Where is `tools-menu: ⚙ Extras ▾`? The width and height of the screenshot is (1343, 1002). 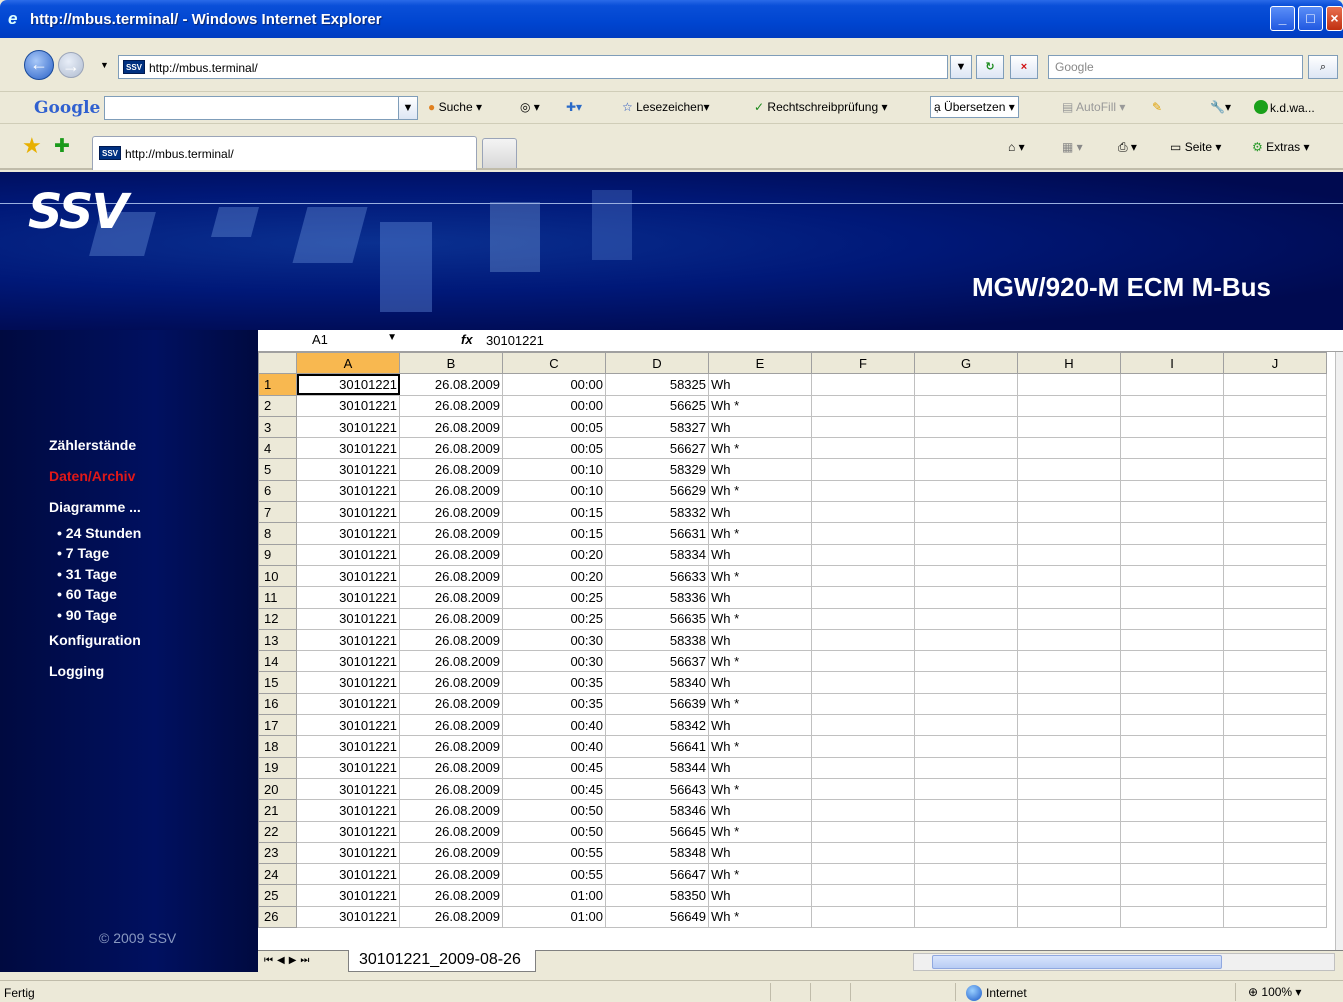
tools-menu: ⚙ Extras ▾ is located at coordinates (1280, 147).